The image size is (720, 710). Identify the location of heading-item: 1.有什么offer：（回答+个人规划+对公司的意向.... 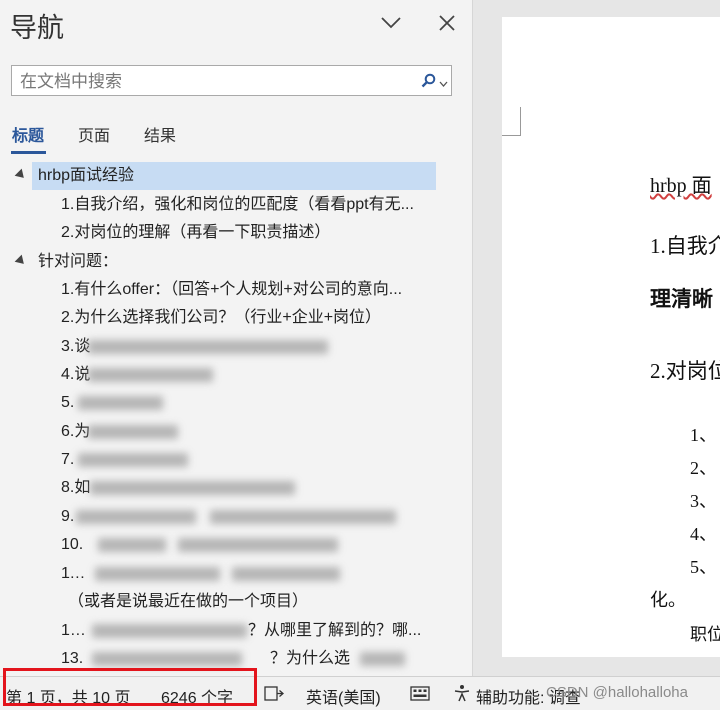
(248, 290).